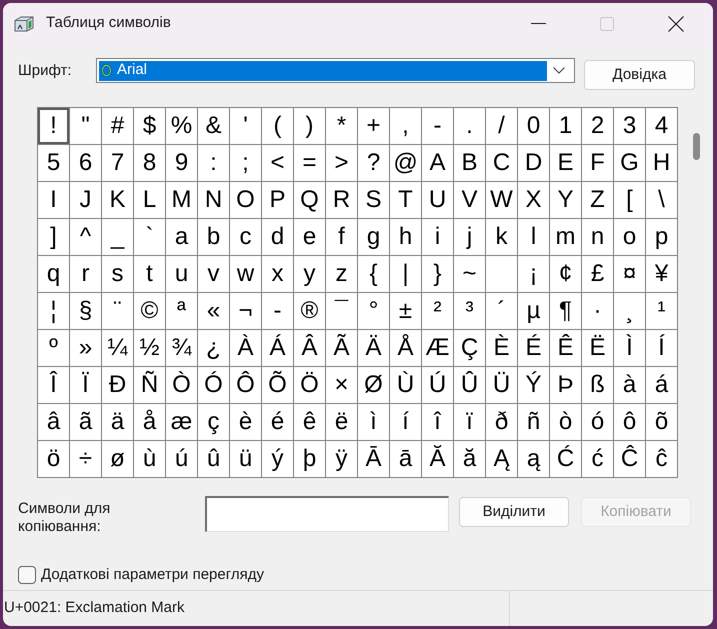 The height and width of the screenshot is (629, 717). What do you see at coordinates (181, 311) in the screenshot?
I see `character-cell: ª` at bounding box center [181, 311].